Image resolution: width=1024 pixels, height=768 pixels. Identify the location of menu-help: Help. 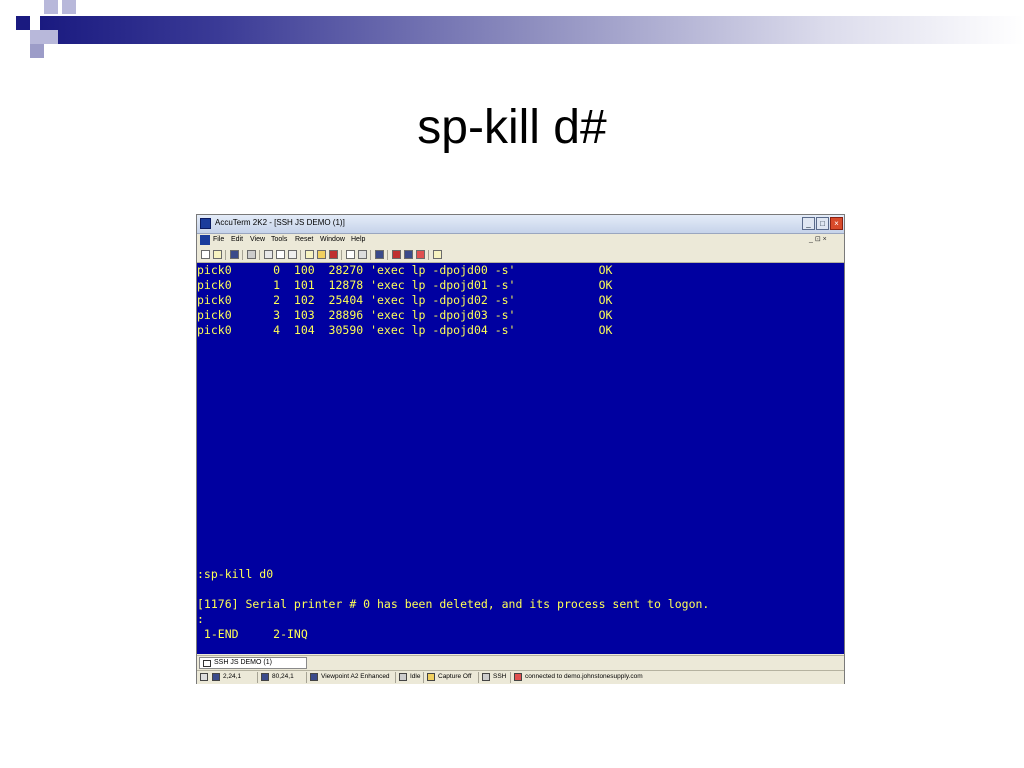
(358, 239).